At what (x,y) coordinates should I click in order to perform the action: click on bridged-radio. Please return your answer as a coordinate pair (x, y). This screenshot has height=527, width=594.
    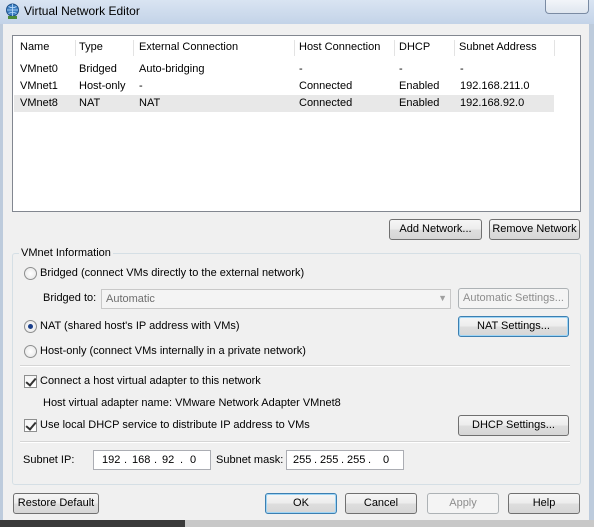
    Looking at the image, I should click on (30, 273).